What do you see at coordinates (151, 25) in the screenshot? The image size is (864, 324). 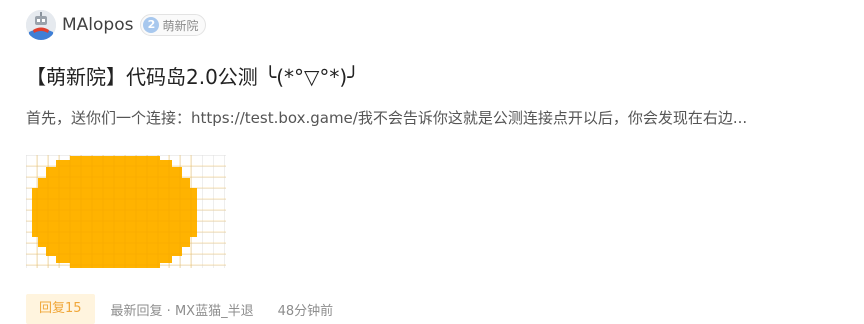 I see `badge-level: 2` at bounding box center [151, 25].